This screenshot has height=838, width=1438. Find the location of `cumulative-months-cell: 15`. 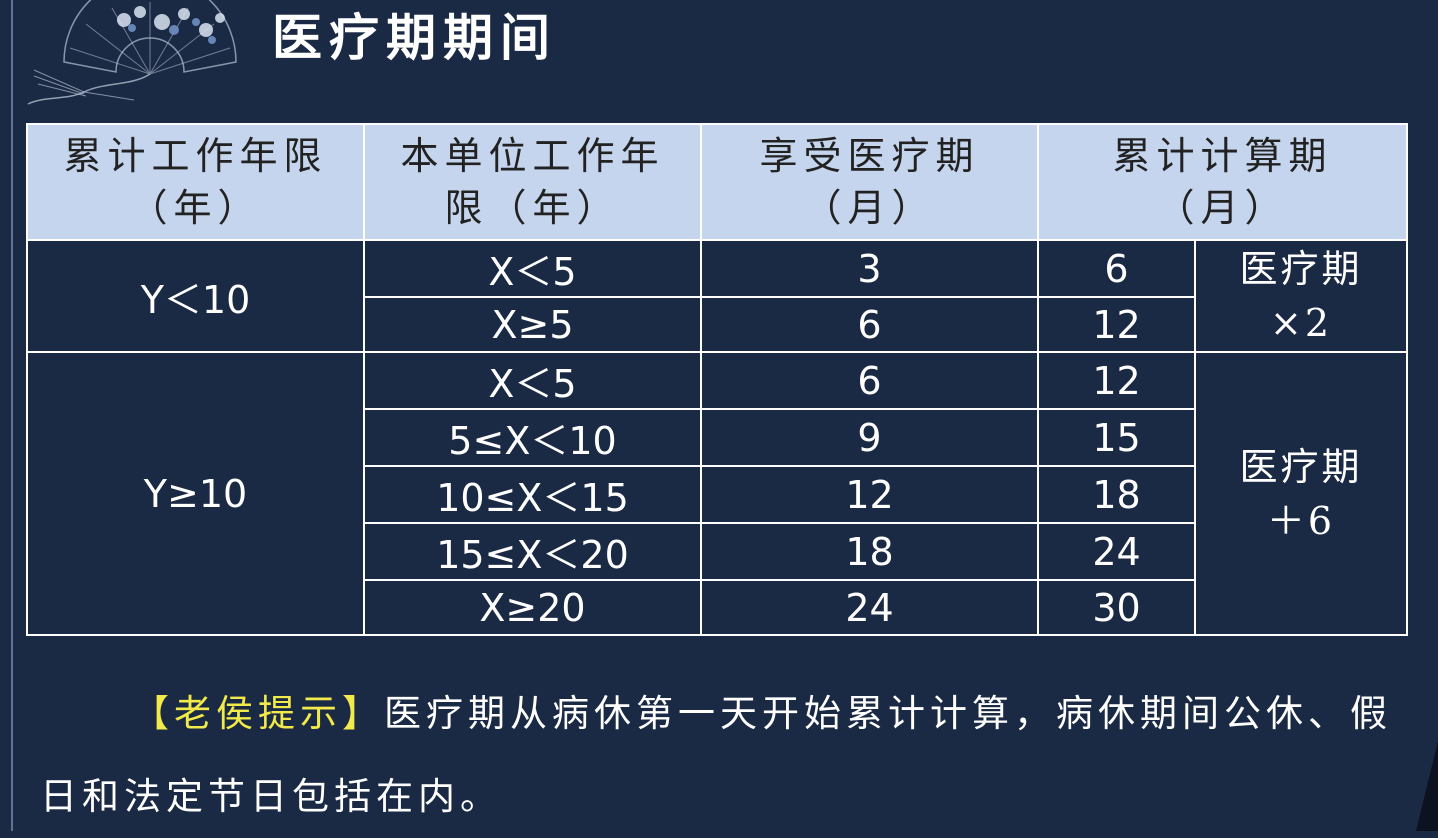

cumulative-months-cell: 15 is located at coordinates (1116, 437).